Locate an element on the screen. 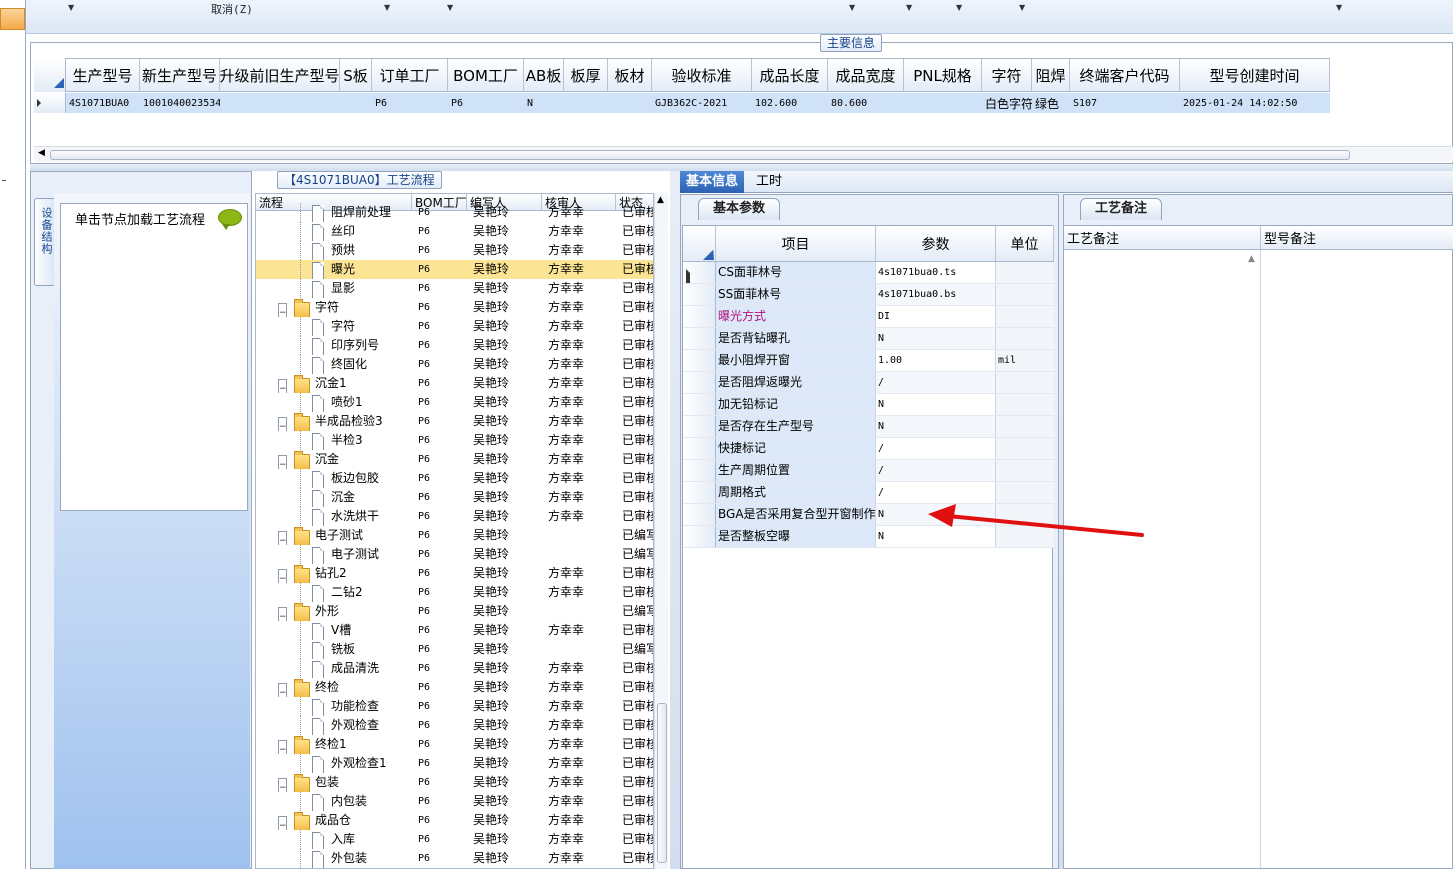 The width and height of the screenshot is (1453, 870). red-arrow-annotation is located at coordinates (1036, 520).